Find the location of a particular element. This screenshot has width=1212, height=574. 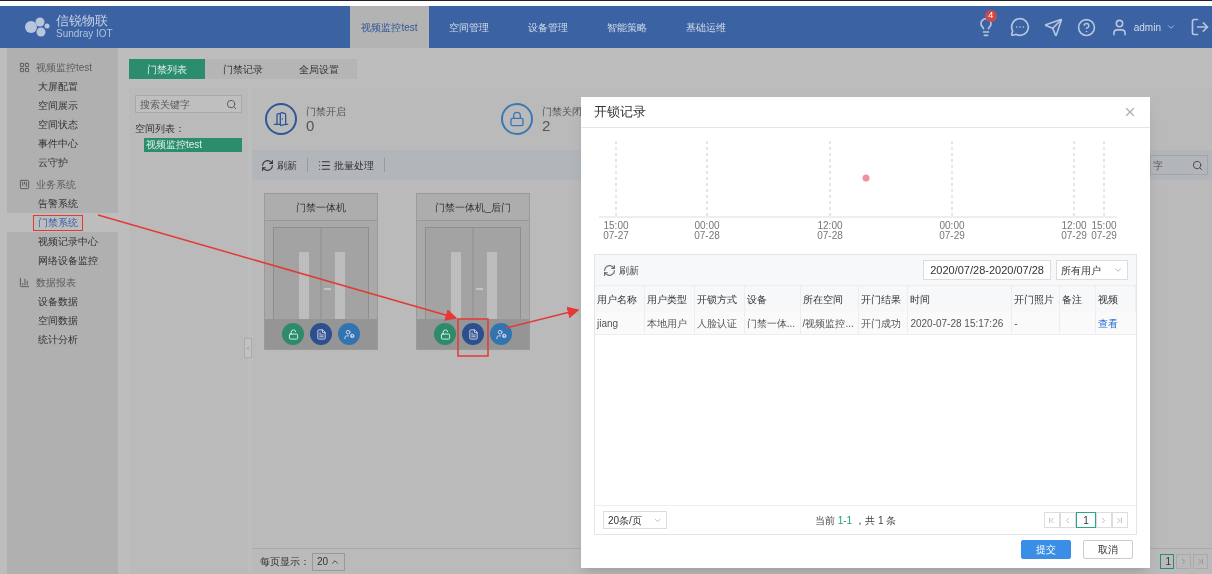

space-item: 视频监控test is located at coordinates (193, 145).